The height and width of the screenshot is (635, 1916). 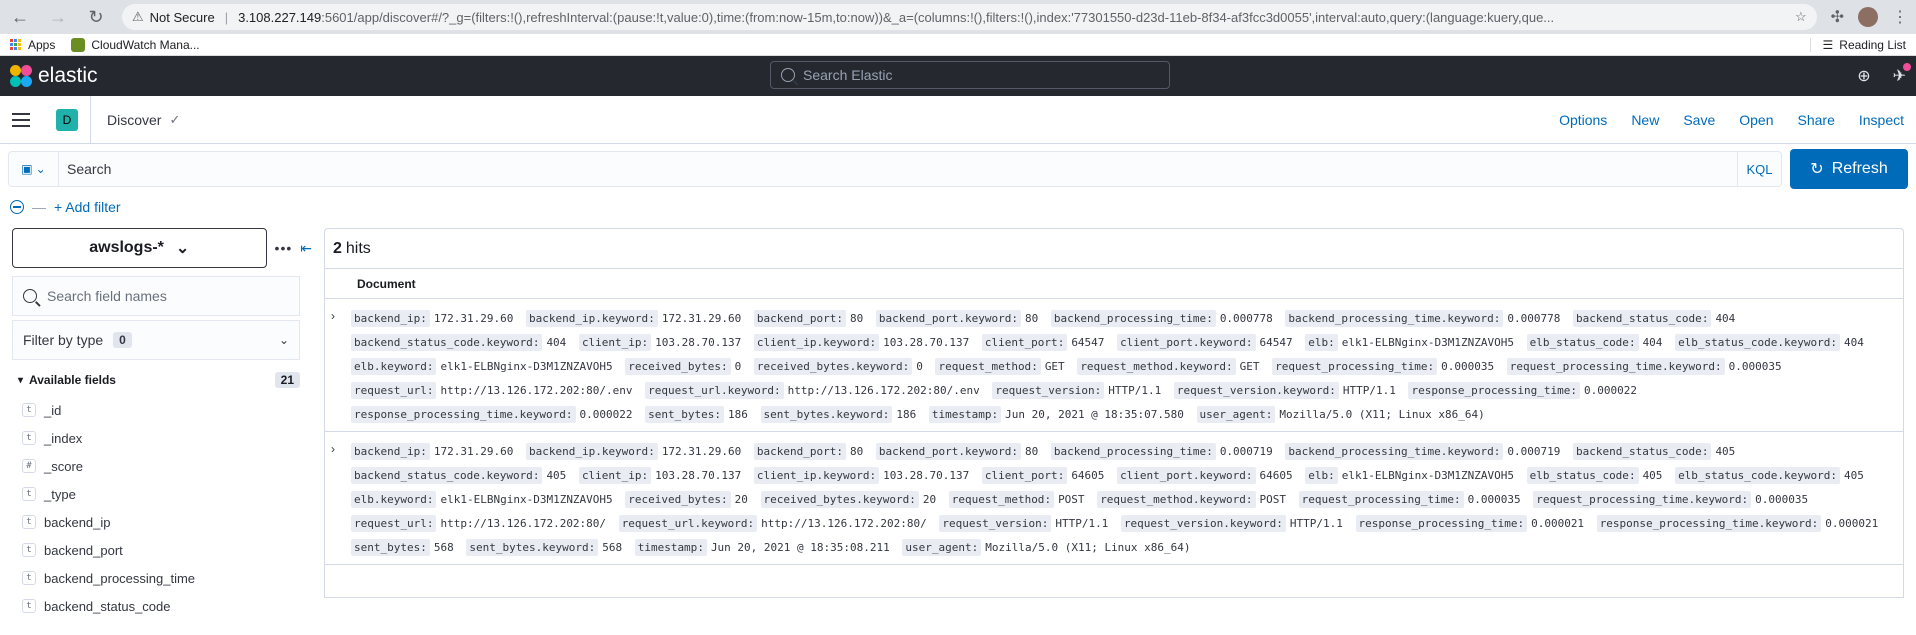 I want to click on field-item: t backend_ip, so click(x=162, y=522).